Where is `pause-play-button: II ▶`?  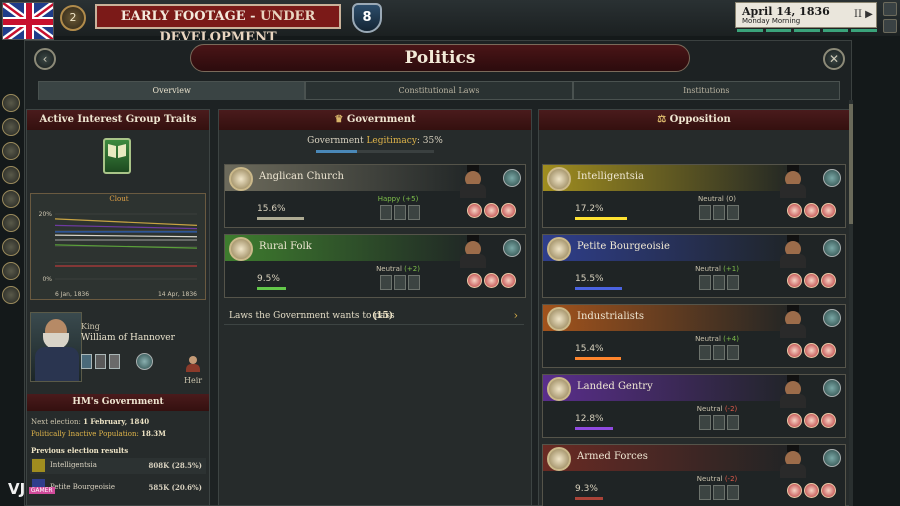 pause-play-button: II ▶ is located at coordinates (863, 14).